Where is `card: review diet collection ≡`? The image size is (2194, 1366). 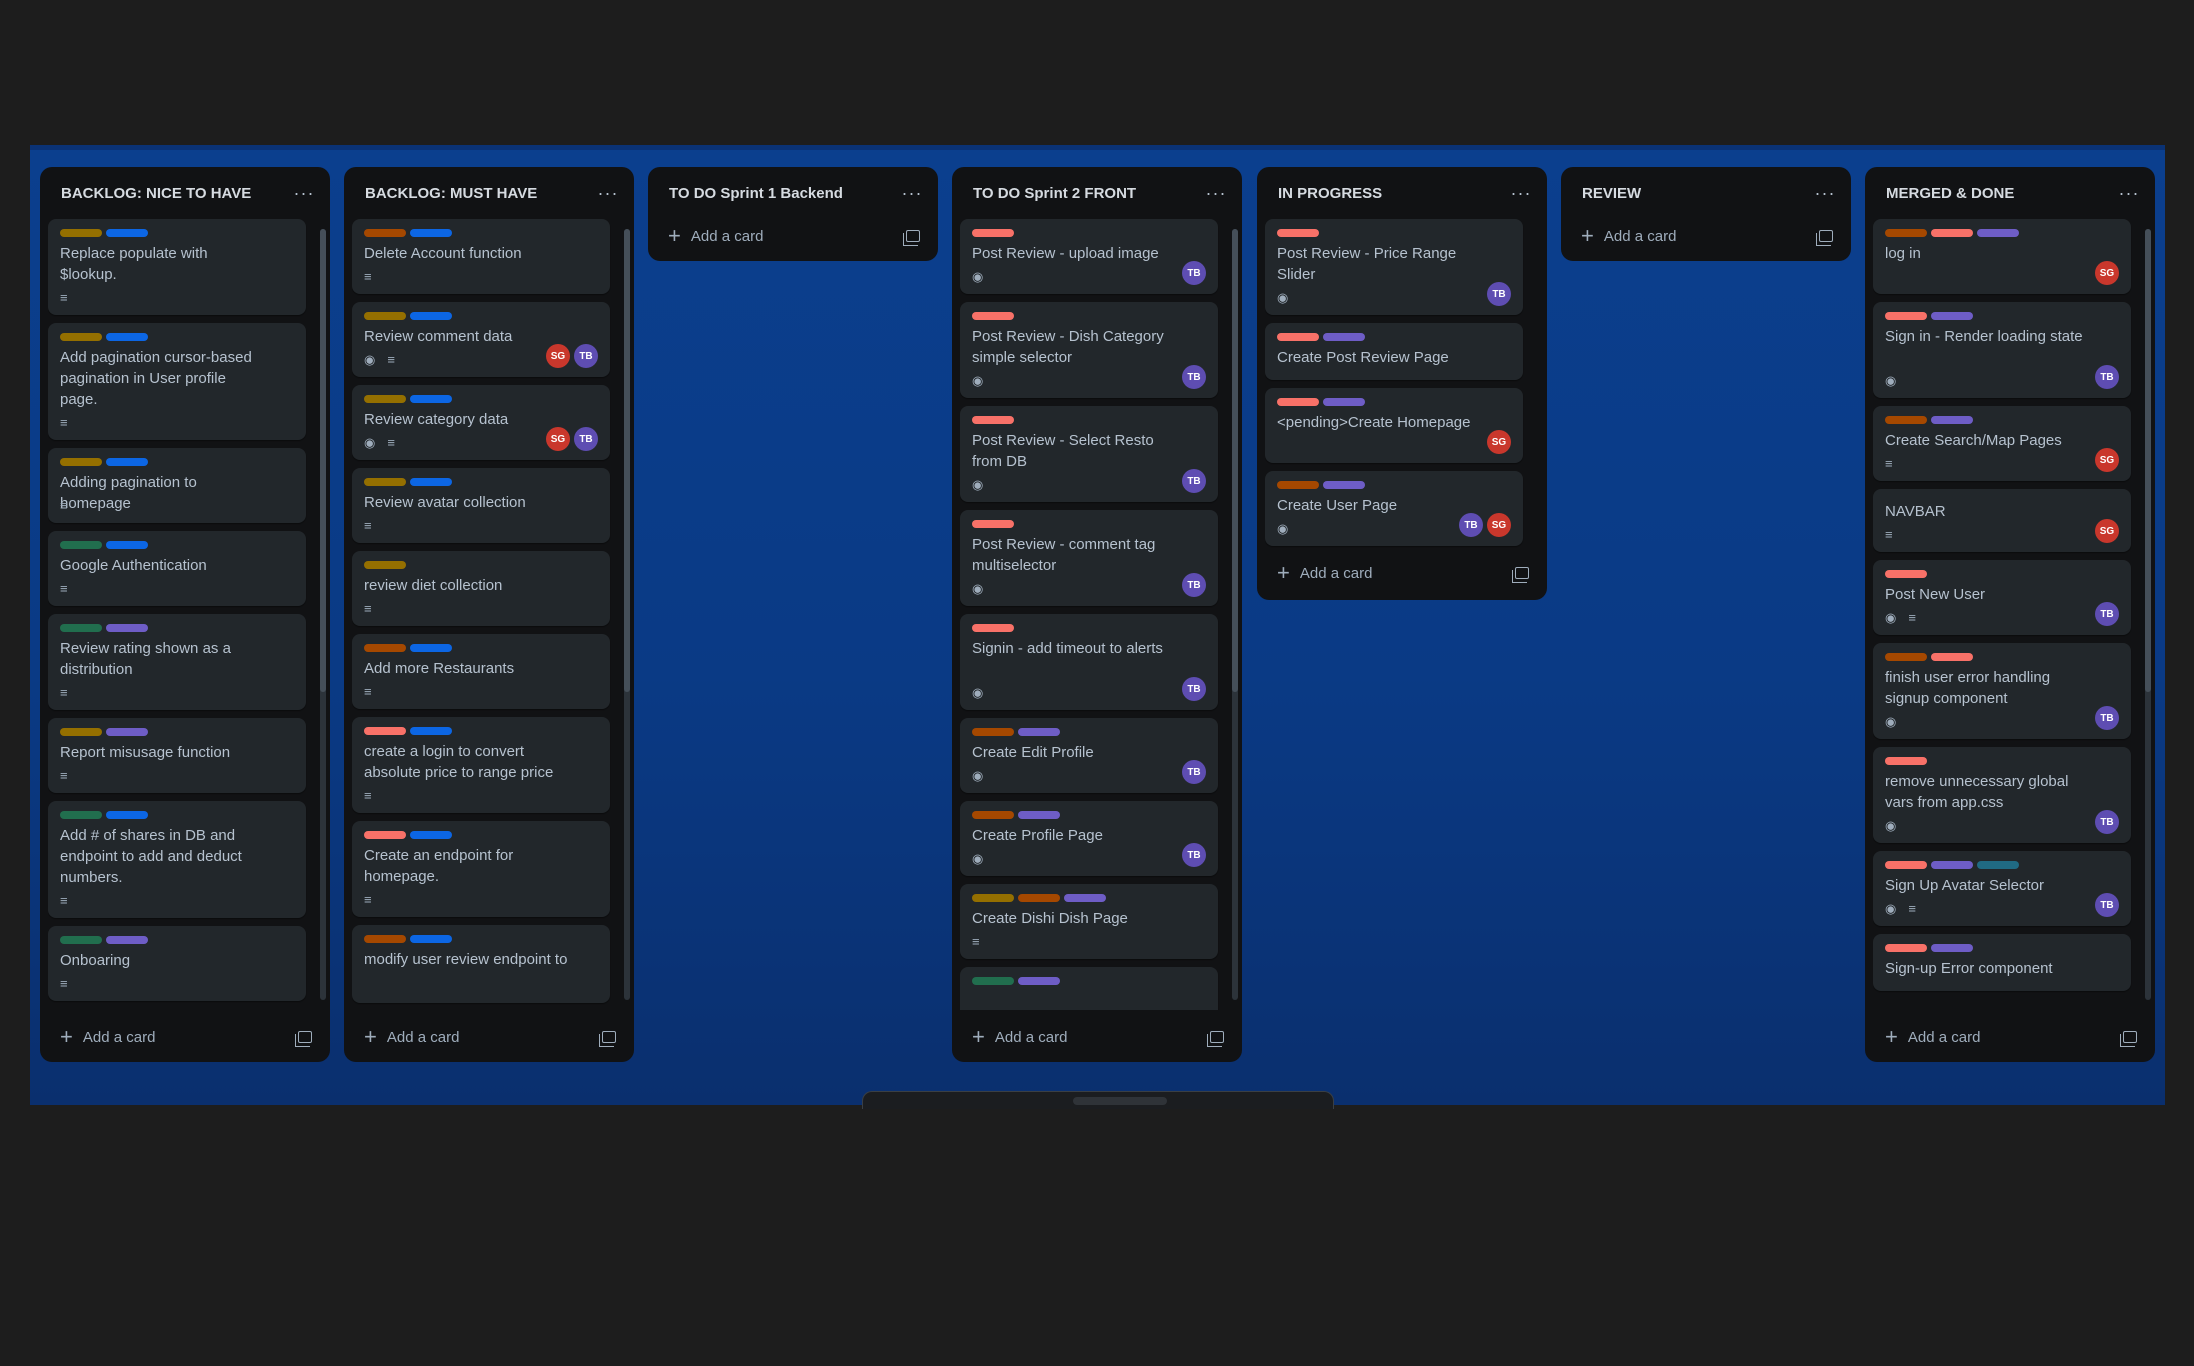 card: review diet collection ≡ is located at coordinates (481, 588).